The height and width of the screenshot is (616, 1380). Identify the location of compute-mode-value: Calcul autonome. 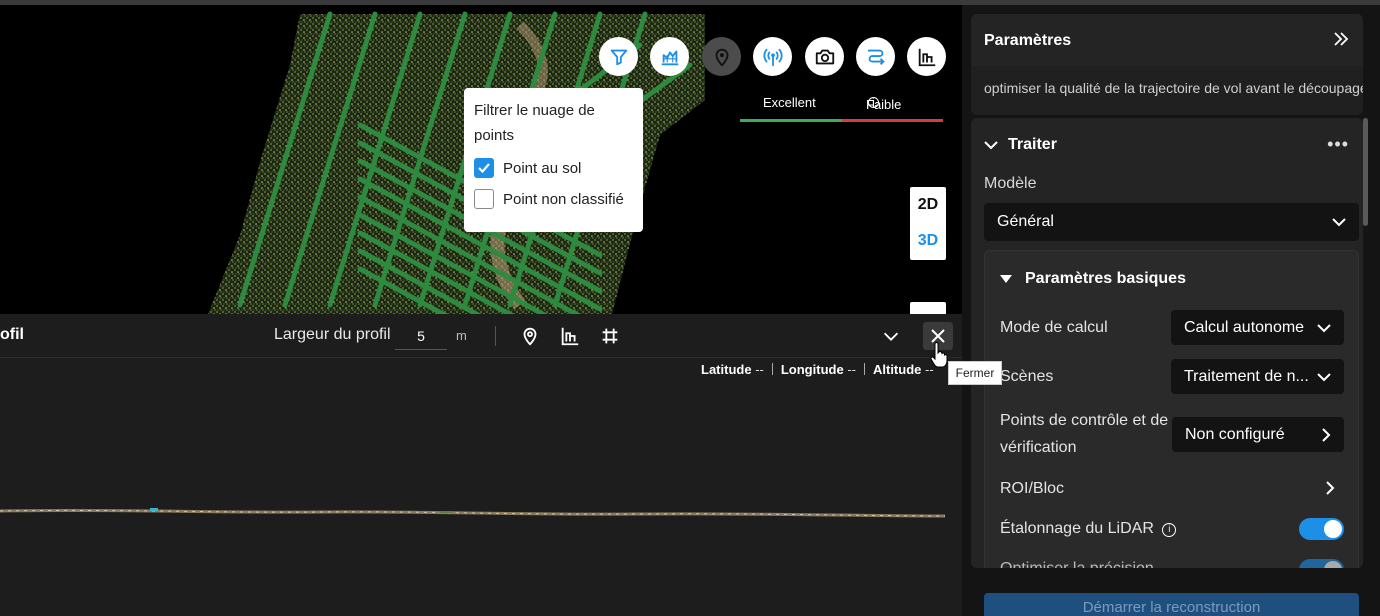
(1244, 327).